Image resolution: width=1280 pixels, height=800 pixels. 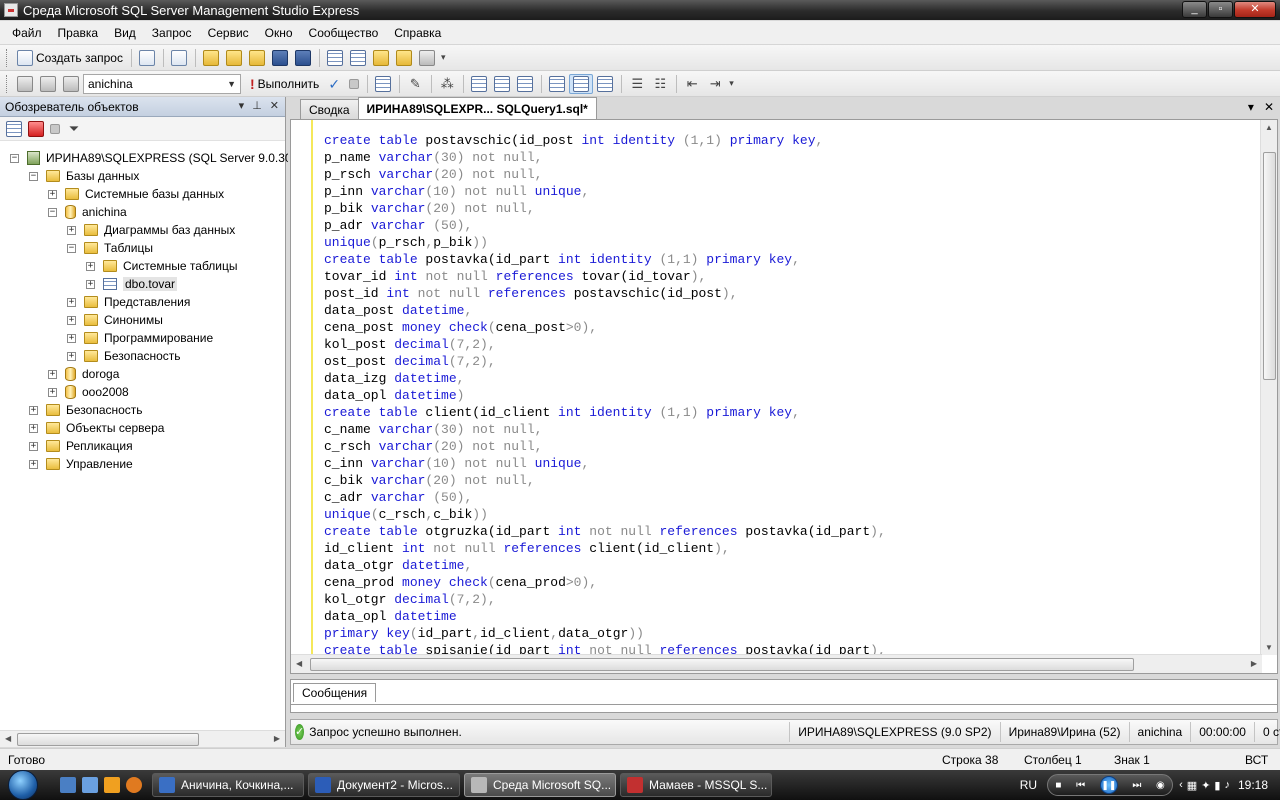 What do you see at coordinates (87, 212) in the screenshot?
I see `tree-node: − anichina` at bounding box center [87, 212].